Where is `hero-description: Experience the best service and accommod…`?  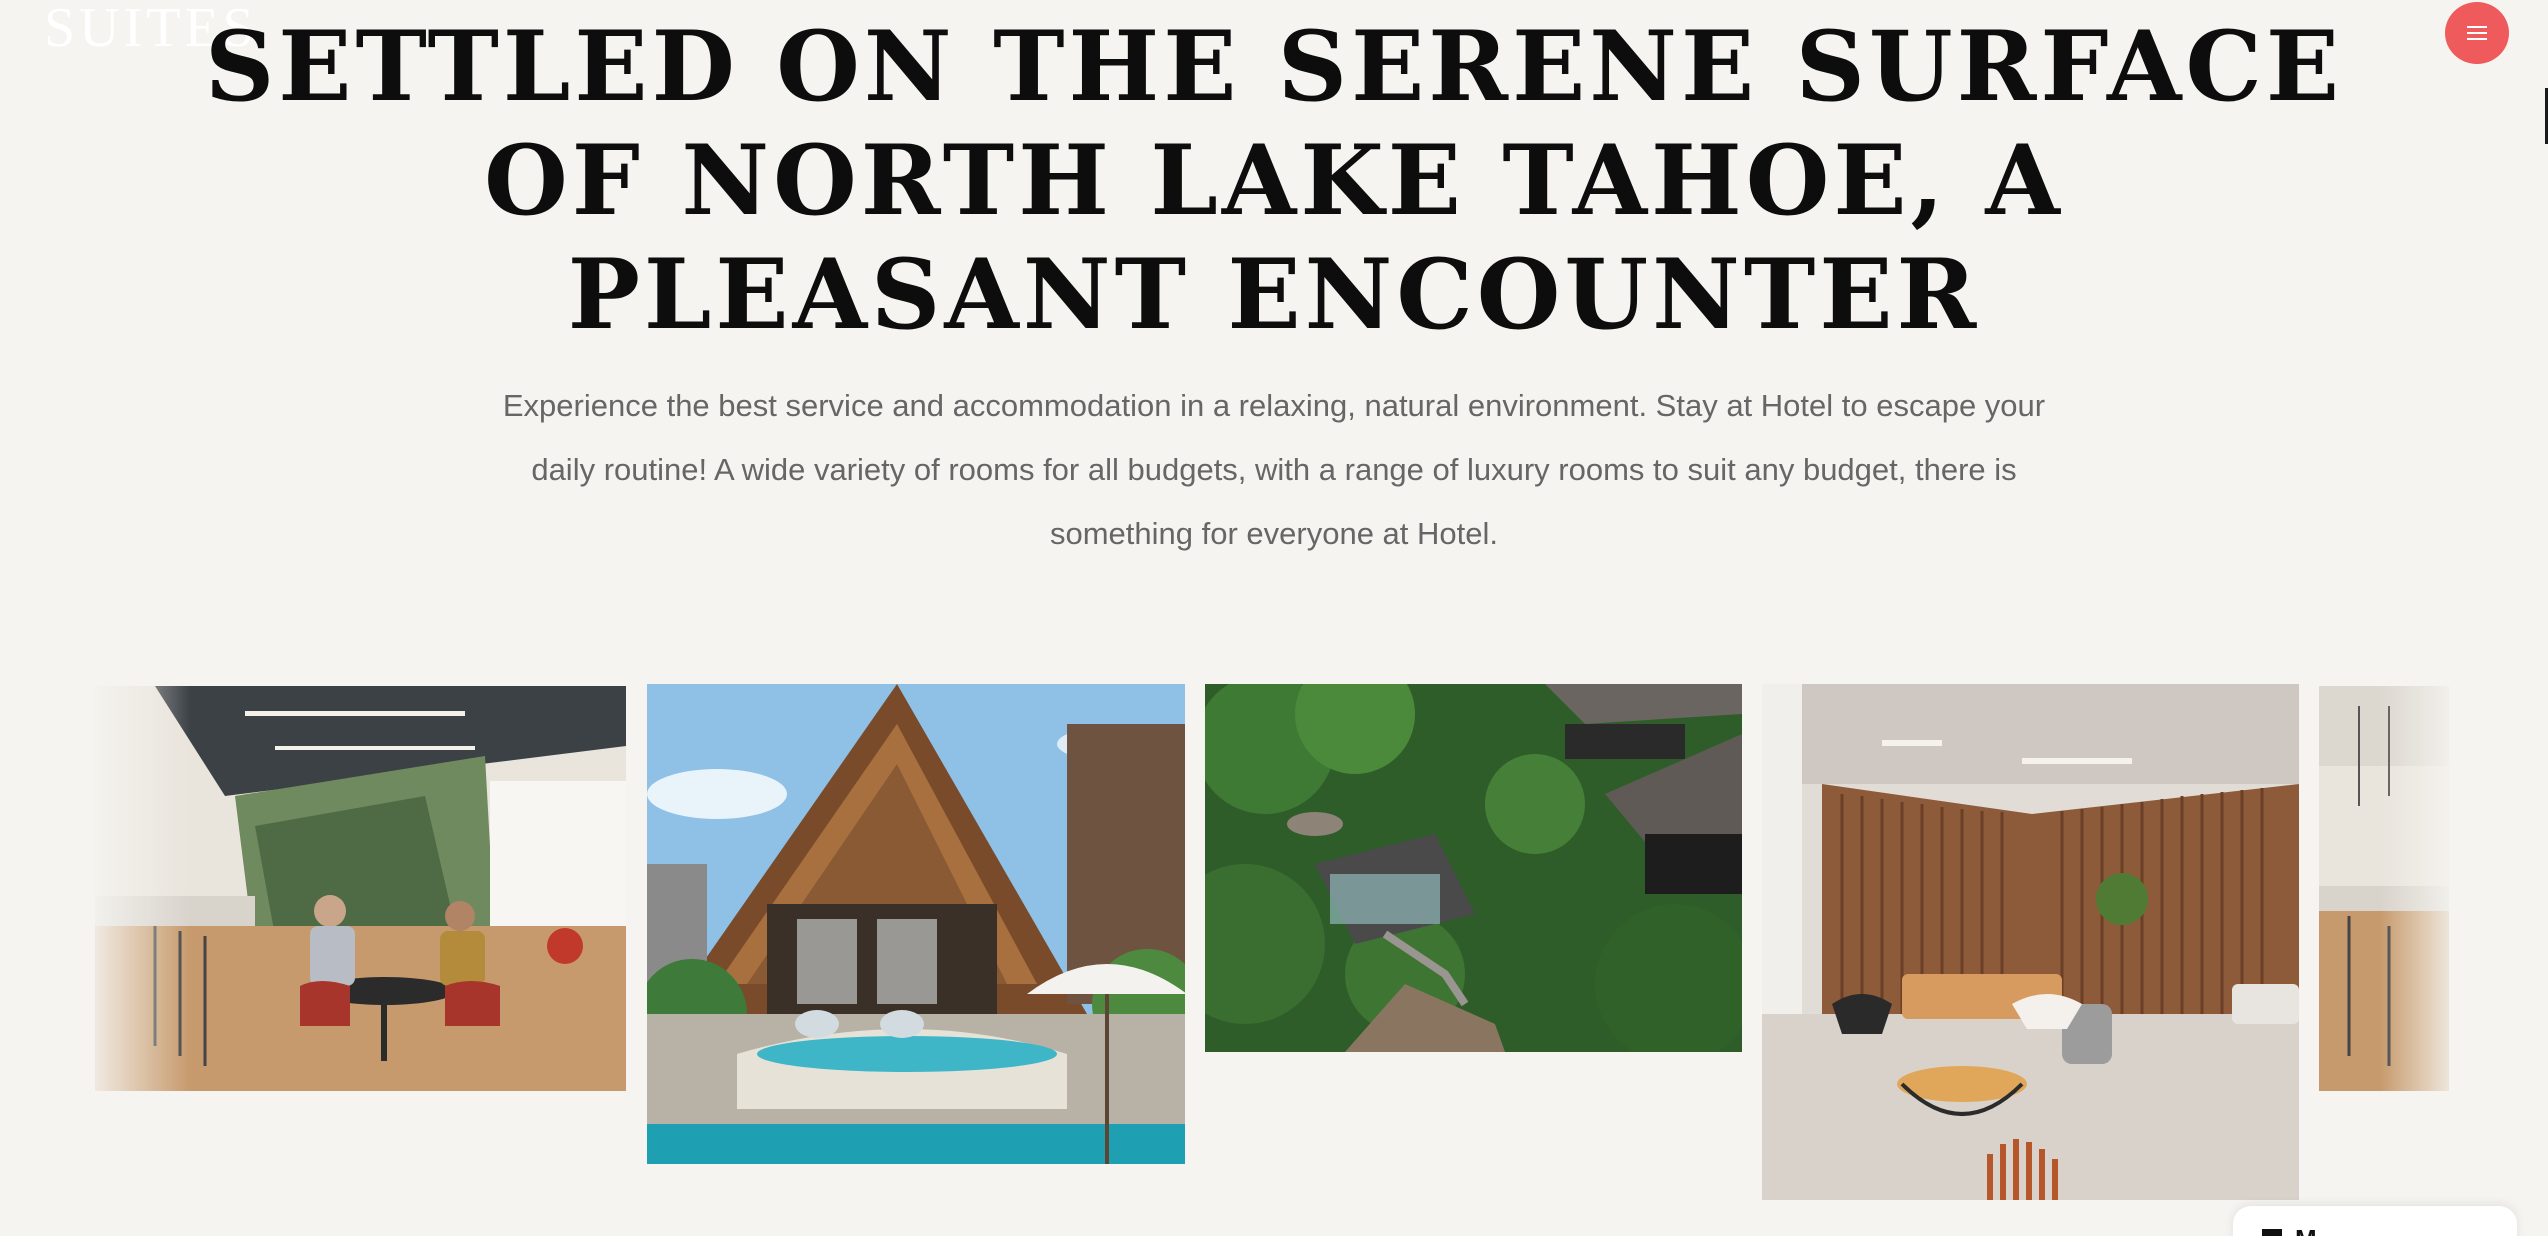
hero-description: Experience the best service and accommod… is located at coordinates (1274, 469).